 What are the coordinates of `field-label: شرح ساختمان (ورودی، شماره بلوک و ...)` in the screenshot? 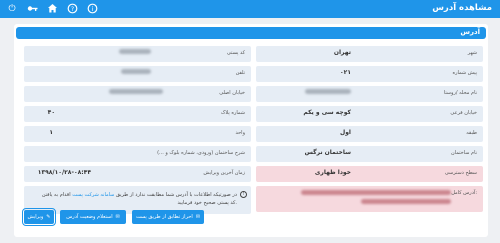 It's located at (201, 153).